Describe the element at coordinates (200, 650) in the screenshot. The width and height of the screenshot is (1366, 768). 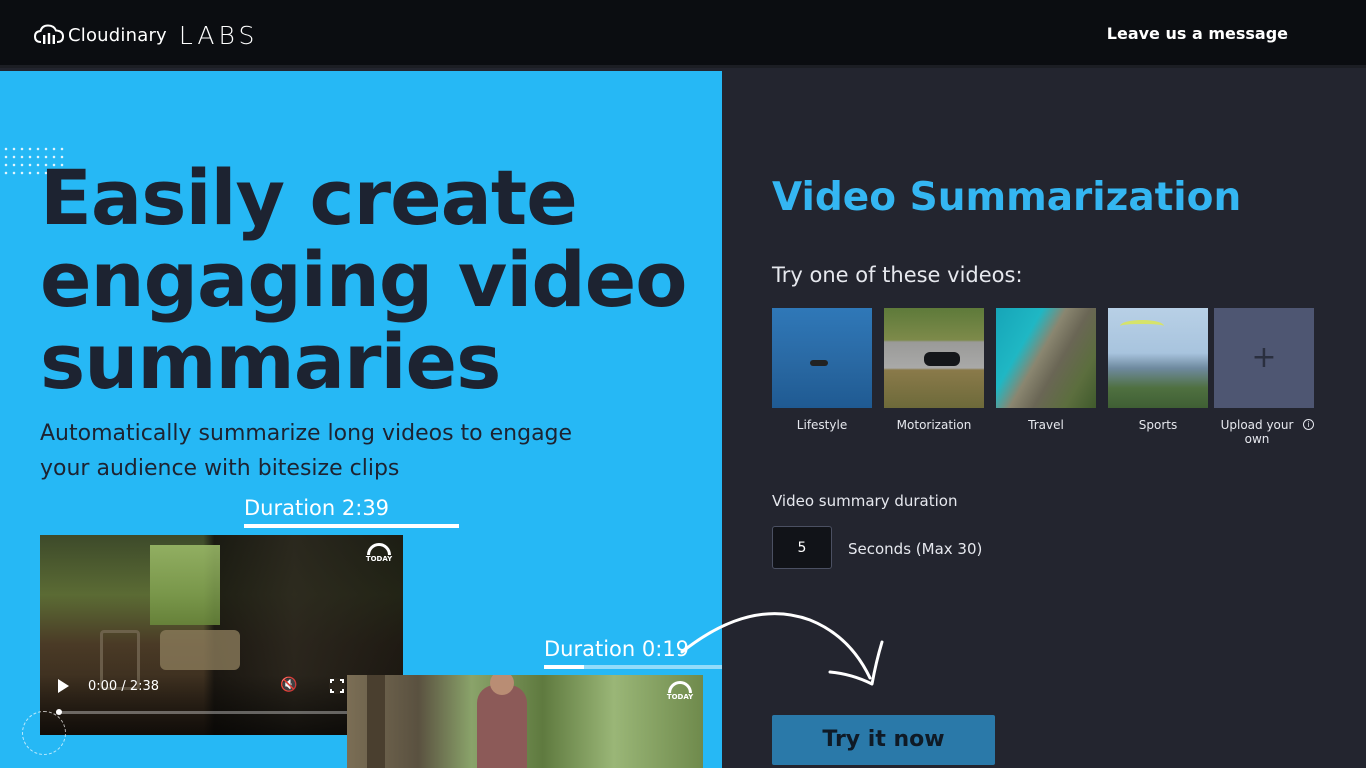
I see `video-sofa` at that location.